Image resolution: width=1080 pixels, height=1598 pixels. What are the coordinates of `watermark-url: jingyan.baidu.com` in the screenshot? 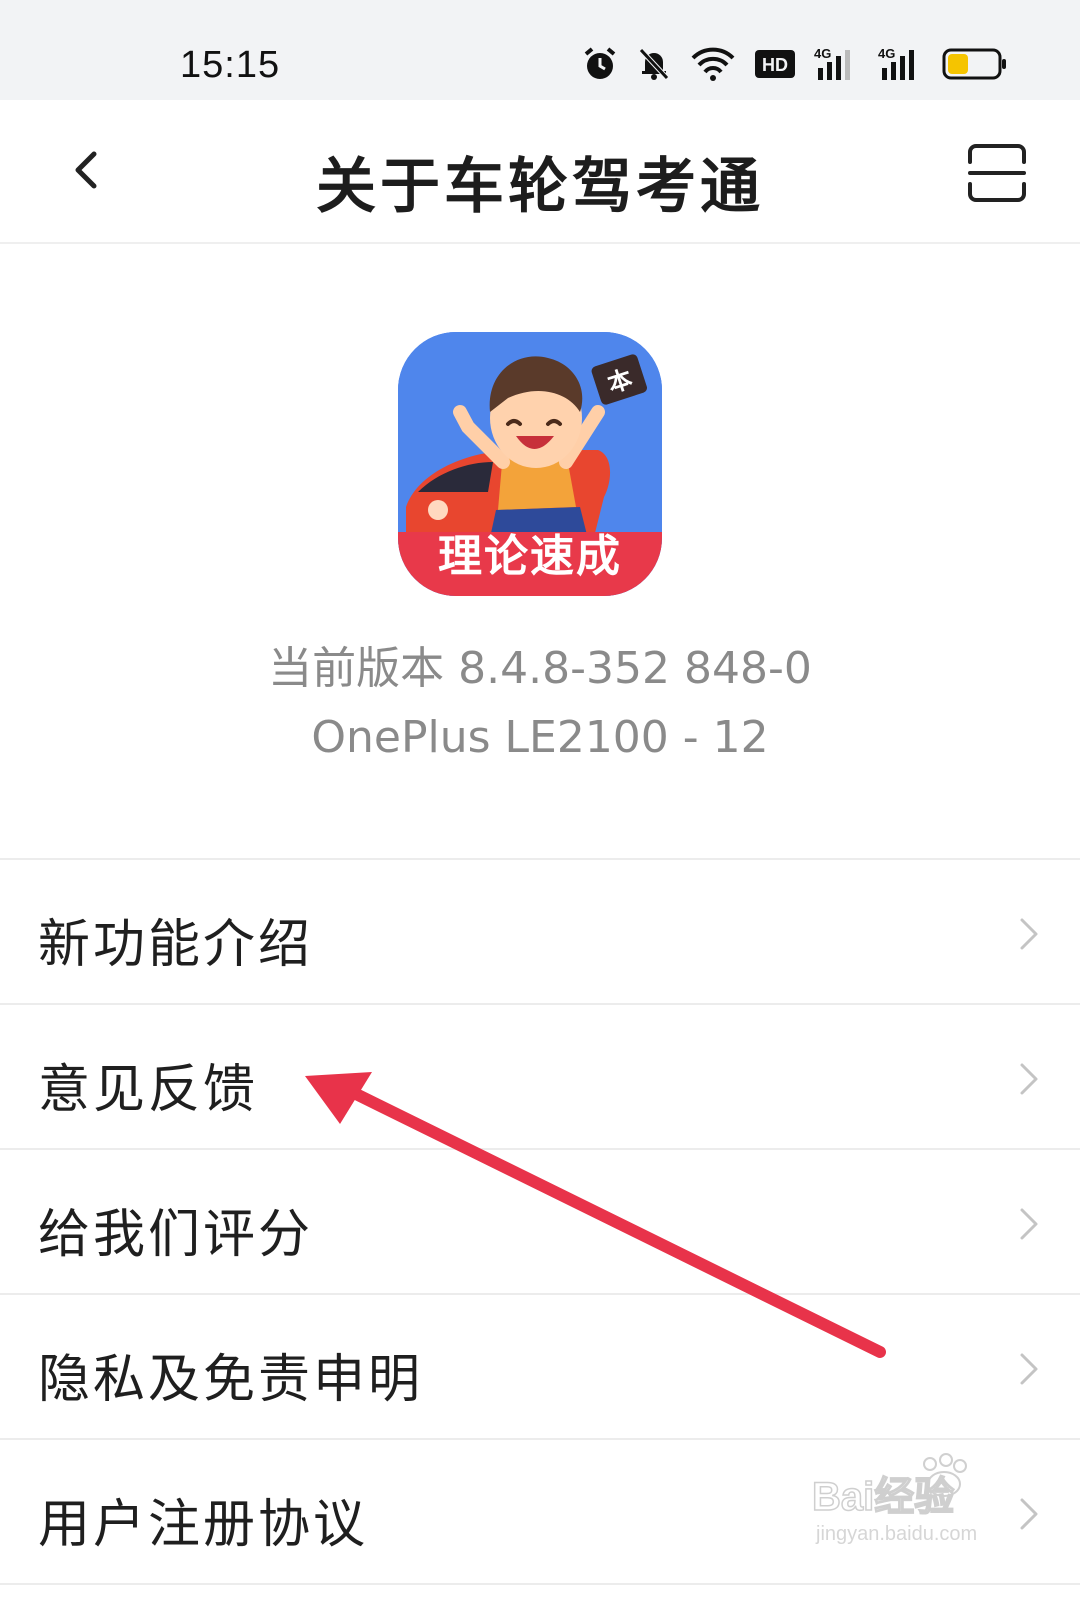 It's located at (896, 1534).